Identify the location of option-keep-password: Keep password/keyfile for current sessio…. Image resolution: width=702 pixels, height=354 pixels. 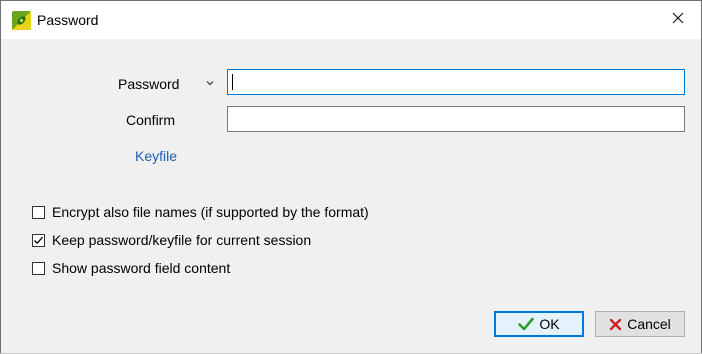
(171, 240).